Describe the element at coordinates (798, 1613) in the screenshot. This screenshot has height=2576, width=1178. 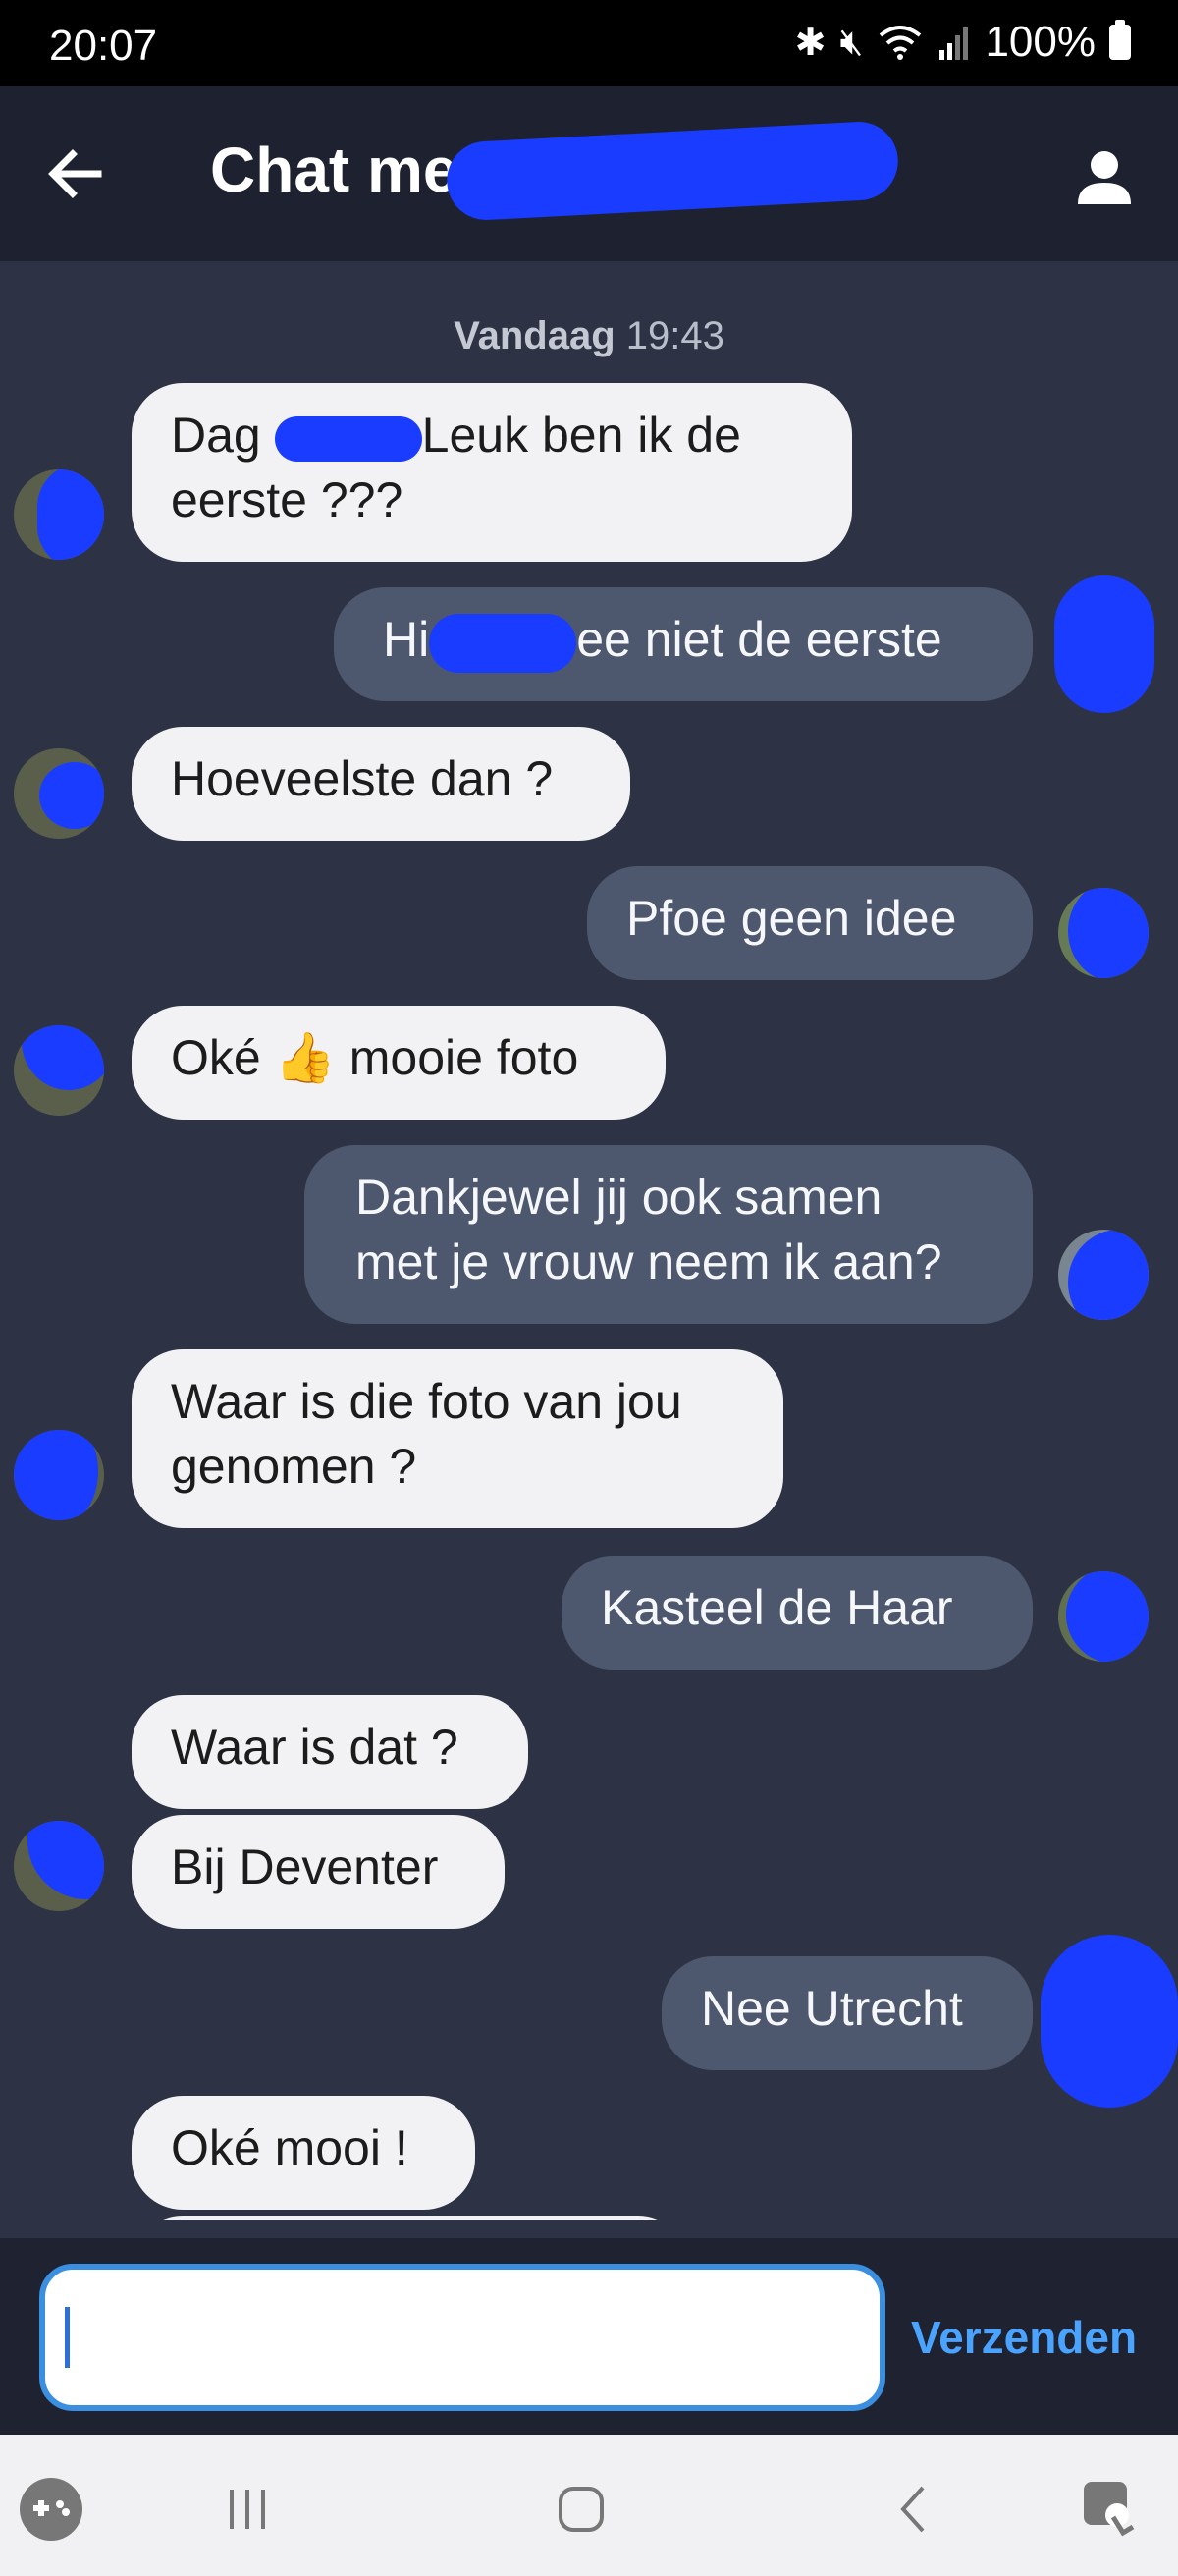
I see `outgoing-message: Kasteel de Haar` at that location.